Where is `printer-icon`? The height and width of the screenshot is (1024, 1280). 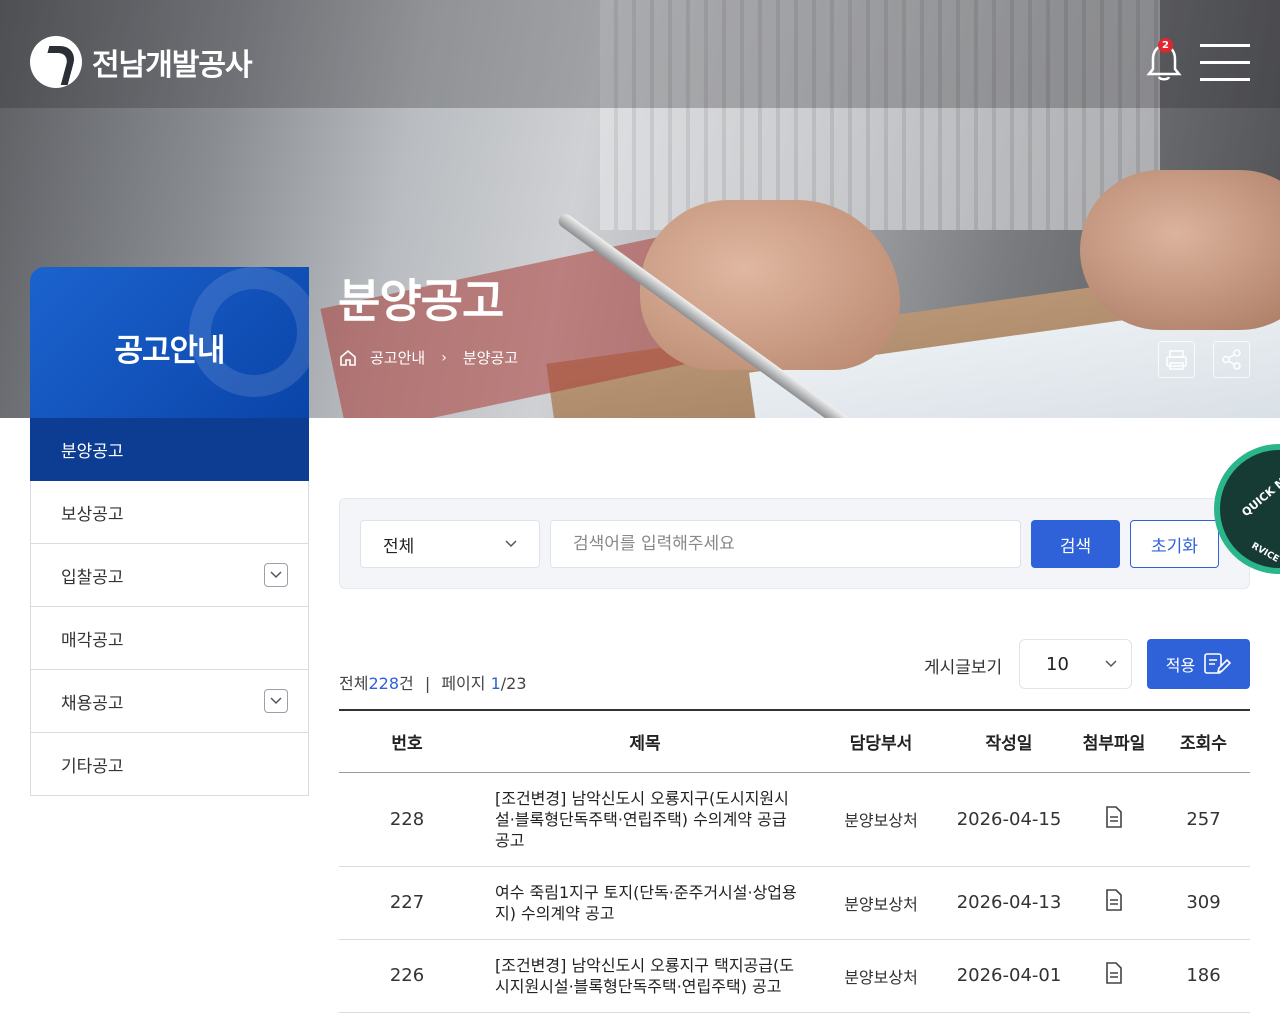 printer-icon is located at coordinates (1176, 360).